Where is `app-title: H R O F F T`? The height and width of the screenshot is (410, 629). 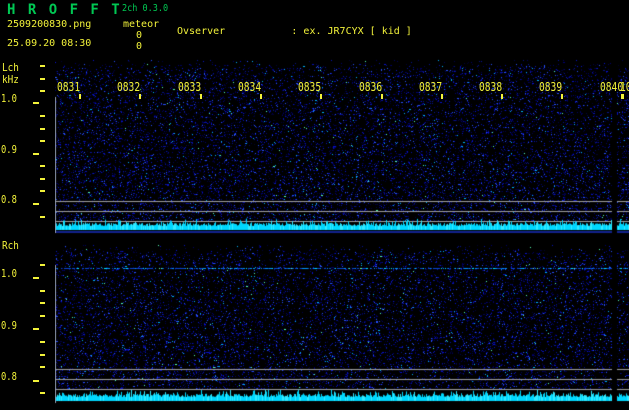
app-title: H R O F F T is located at coordinates (64, 10).